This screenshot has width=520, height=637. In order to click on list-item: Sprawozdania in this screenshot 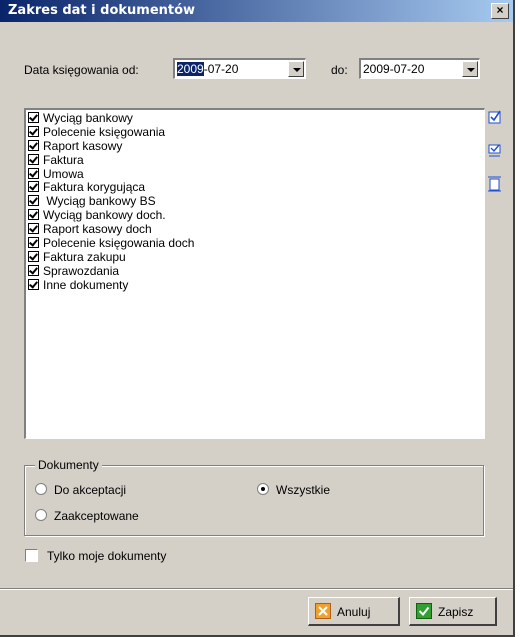, I will do `click(255, 271)`.